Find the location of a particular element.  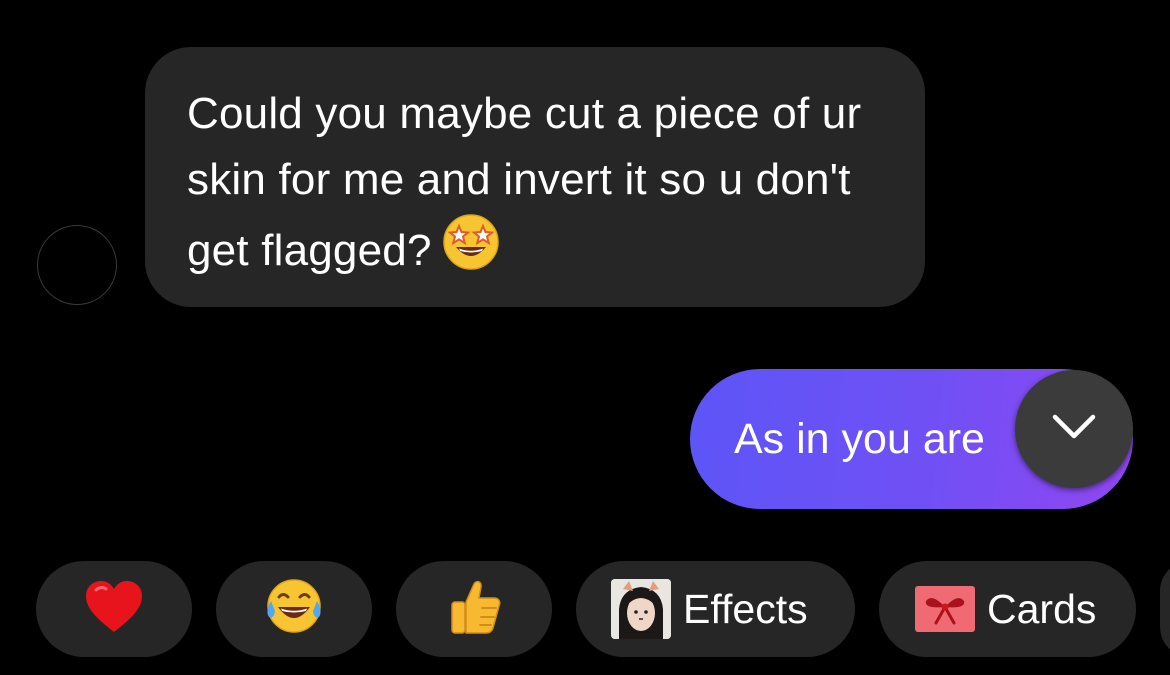

cards-button: Cards is located at coordinates (1007, 609).